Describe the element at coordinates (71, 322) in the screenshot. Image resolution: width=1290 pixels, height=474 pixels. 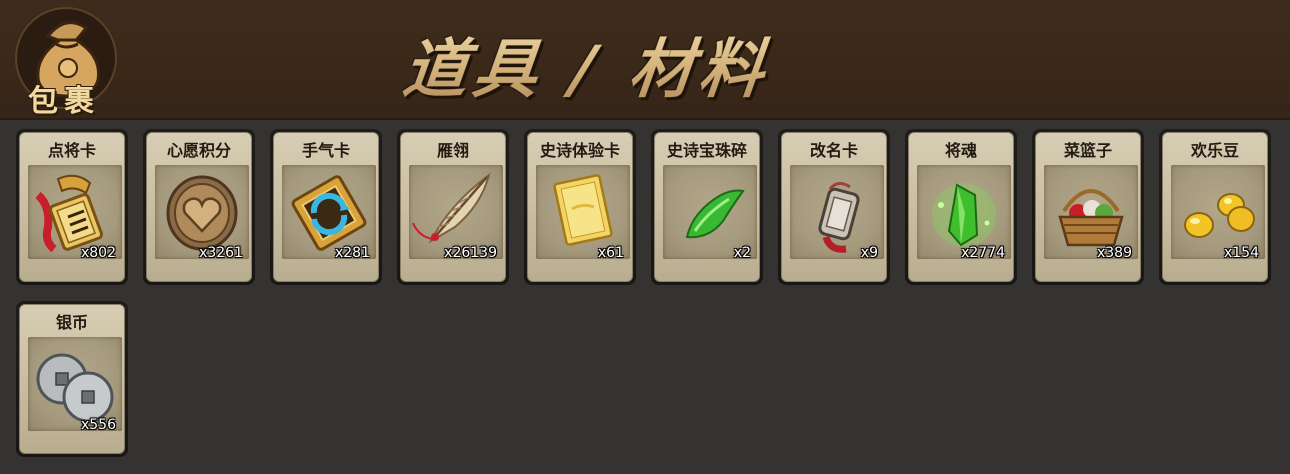
I see `item-name: 银币` at that location.